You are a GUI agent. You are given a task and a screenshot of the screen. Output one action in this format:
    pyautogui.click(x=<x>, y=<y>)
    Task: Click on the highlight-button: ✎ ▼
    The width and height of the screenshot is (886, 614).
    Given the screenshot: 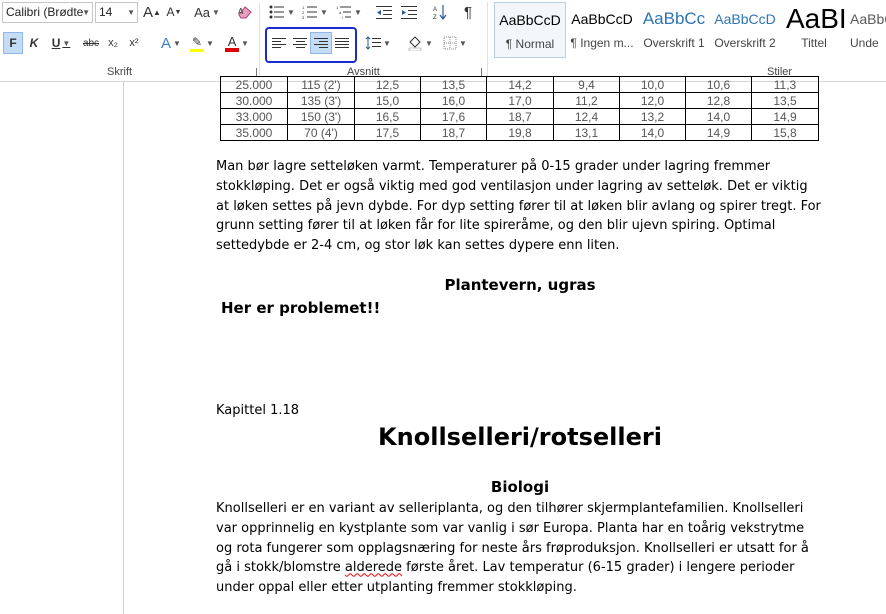 What is the action you would take?
    pyautogui.click(x=202, y=43)
    